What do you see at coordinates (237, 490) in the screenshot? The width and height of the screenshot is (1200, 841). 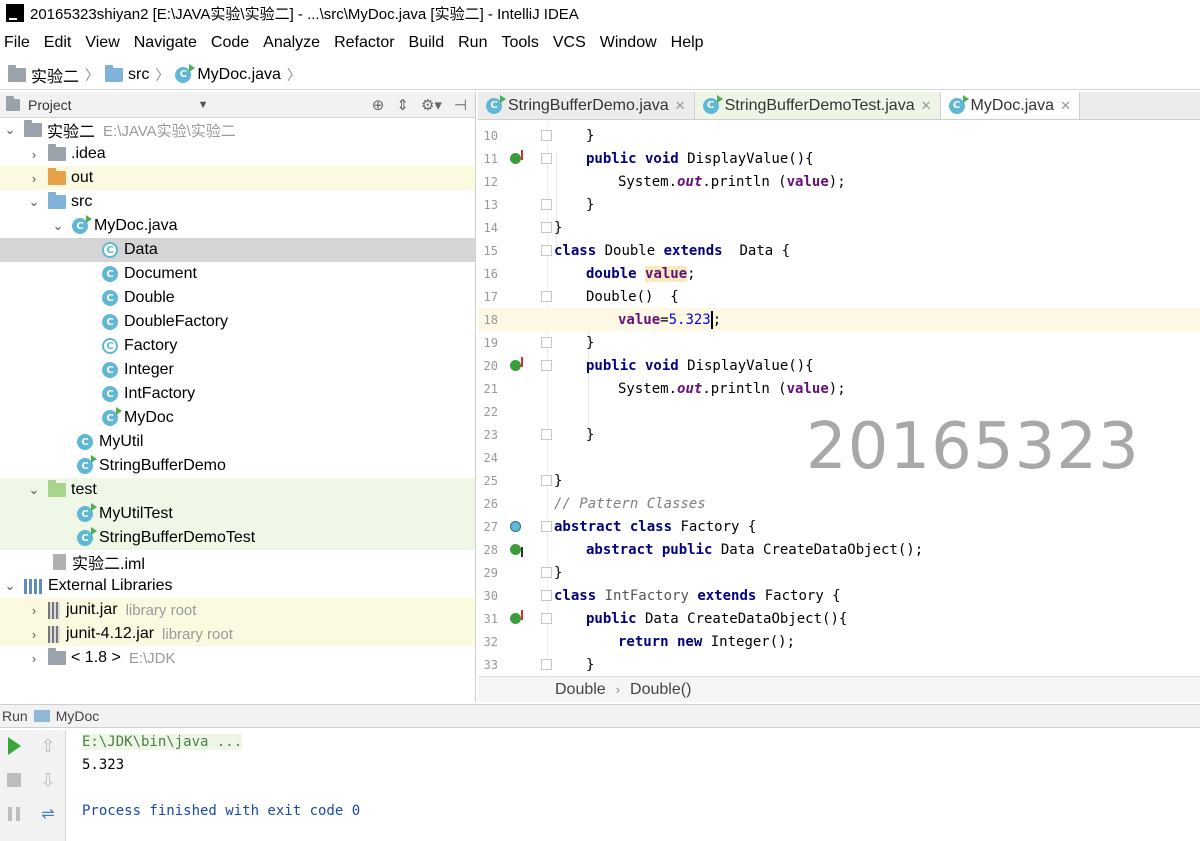 I see `tree-item-test: ⌄ test` at bounding box center [237, 490].